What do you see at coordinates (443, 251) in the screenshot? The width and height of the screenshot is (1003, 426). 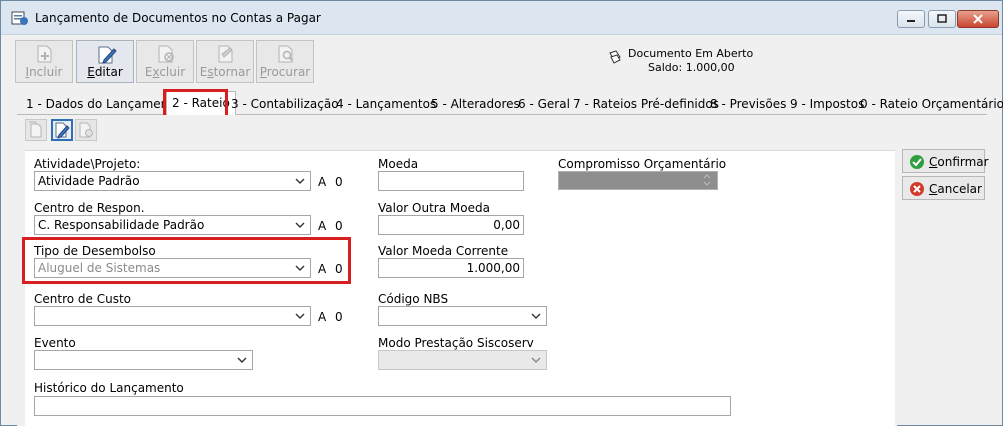 I see `valor-moeda-corrente-label: Valor Moeda Corrente` at bounding box center [443, 251].